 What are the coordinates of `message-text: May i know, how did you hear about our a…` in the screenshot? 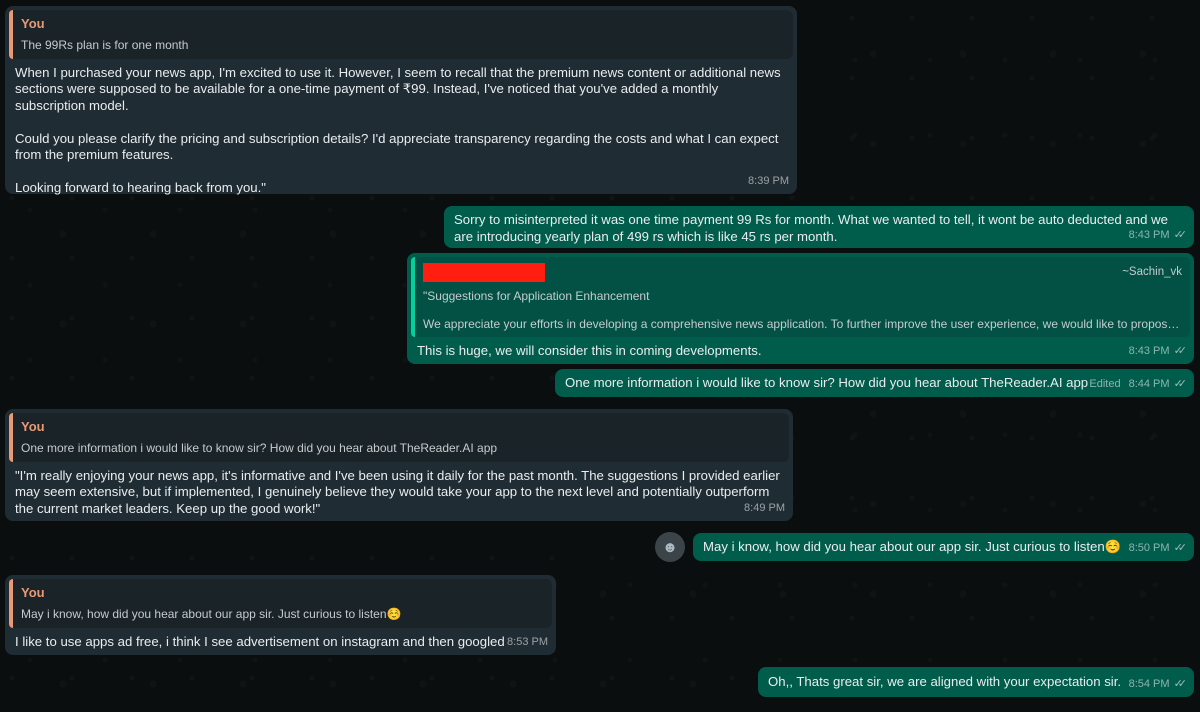 It's located at (912, 546).